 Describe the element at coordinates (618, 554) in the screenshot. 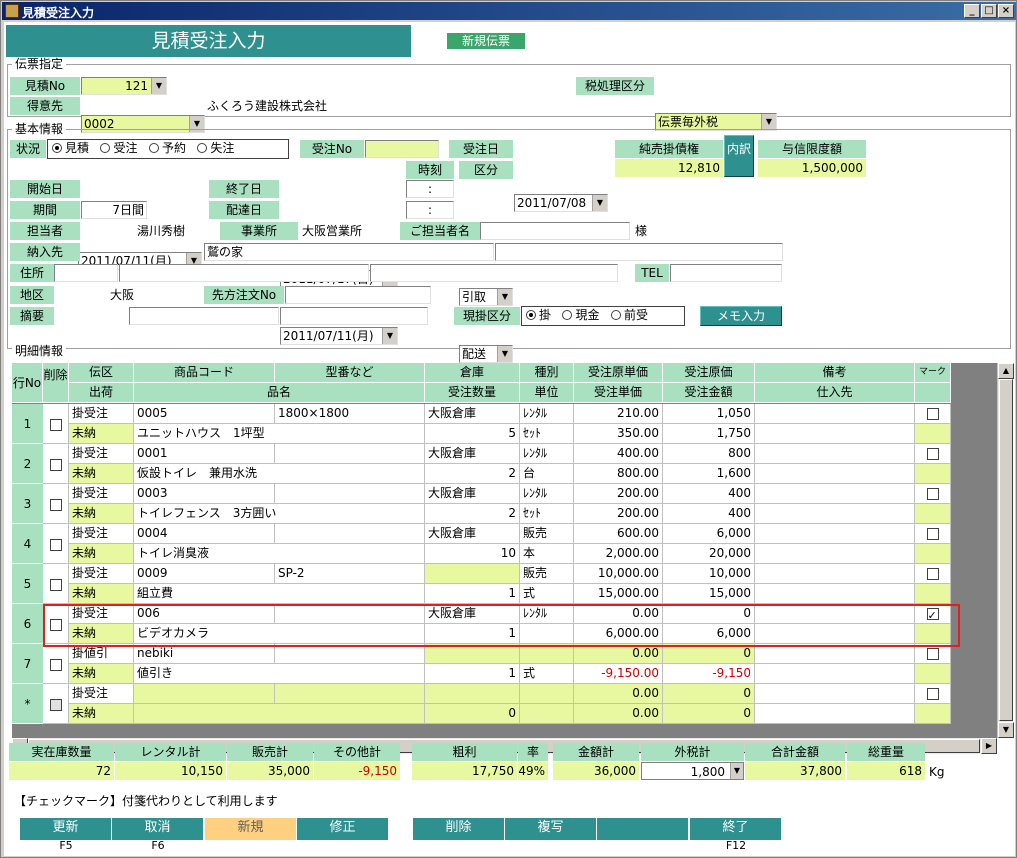

I see `cell: 2,000.00` at that location.